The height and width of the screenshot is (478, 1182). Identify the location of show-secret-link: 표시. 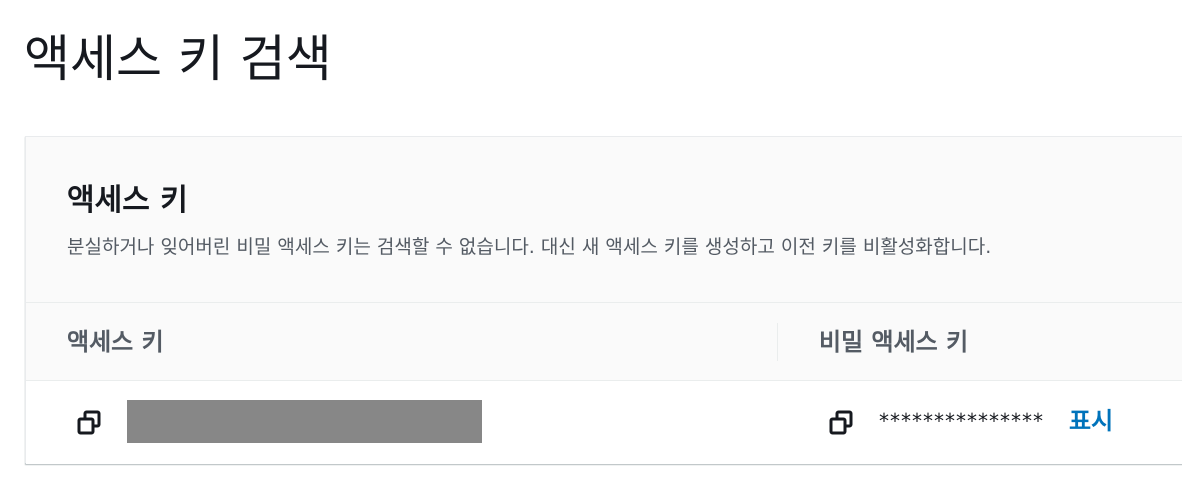
(1091, 423).